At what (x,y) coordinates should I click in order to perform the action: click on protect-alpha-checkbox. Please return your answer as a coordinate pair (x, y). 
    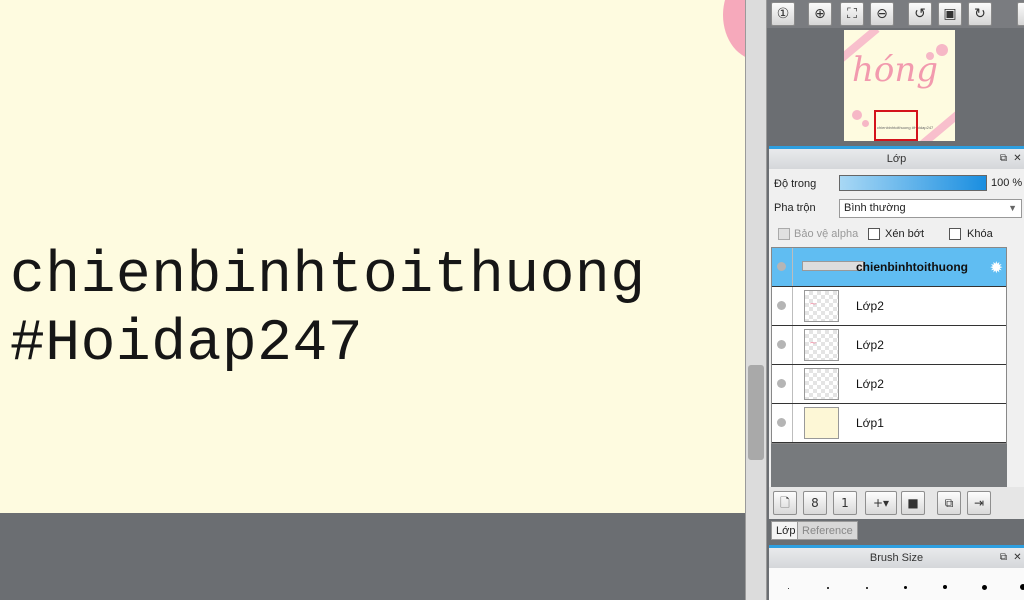
    Looking at the image, I should click on (784, 234).